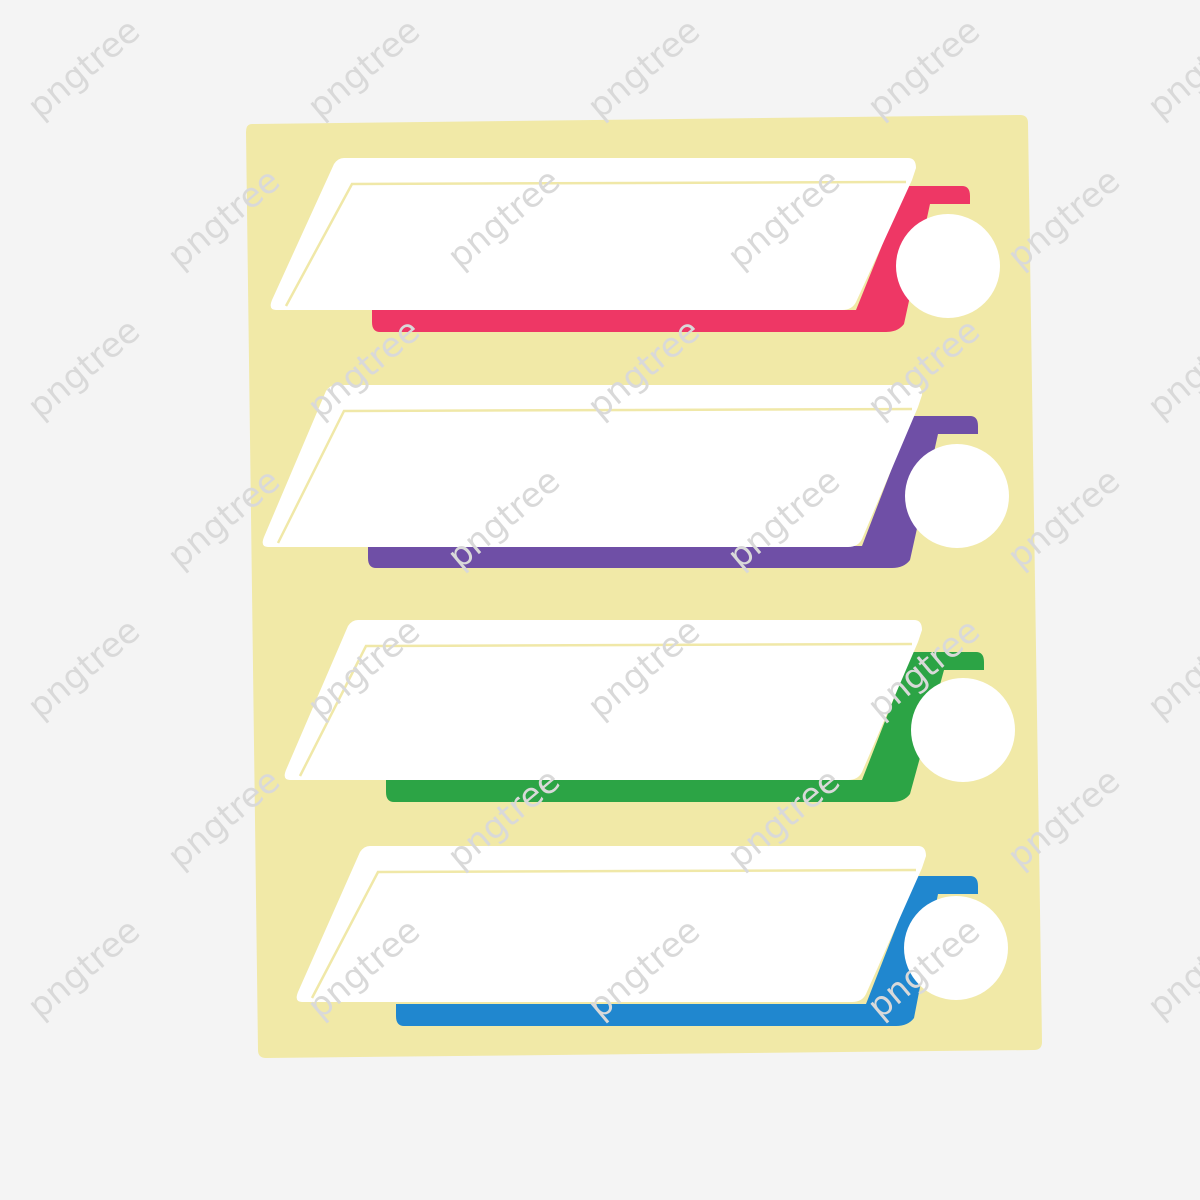 This screenshot has width=1200, height=1200. Describe the element at coordinates (948, 266) in the screenshot. I see `banner-1-number-circle` at that location.